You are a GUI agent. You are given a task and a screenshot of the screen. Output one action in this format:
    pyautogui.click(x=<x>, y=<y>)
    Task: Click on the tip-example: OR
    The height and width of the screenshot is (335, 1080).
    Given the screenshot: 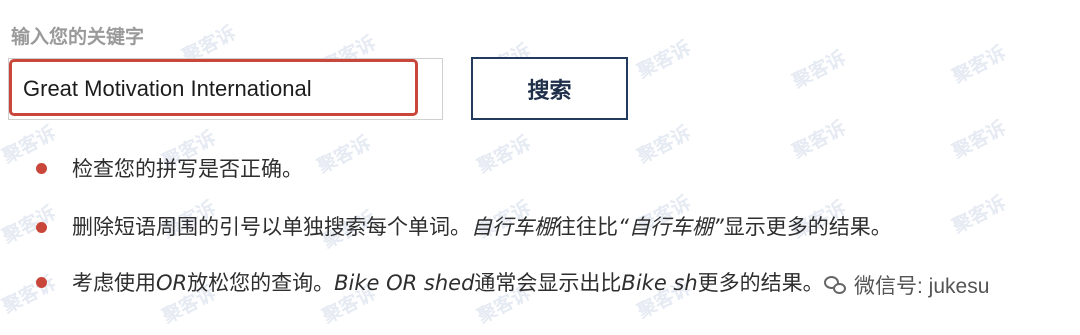 What is the action you would take?
    pyautogui.click(x=172, y=283)
    